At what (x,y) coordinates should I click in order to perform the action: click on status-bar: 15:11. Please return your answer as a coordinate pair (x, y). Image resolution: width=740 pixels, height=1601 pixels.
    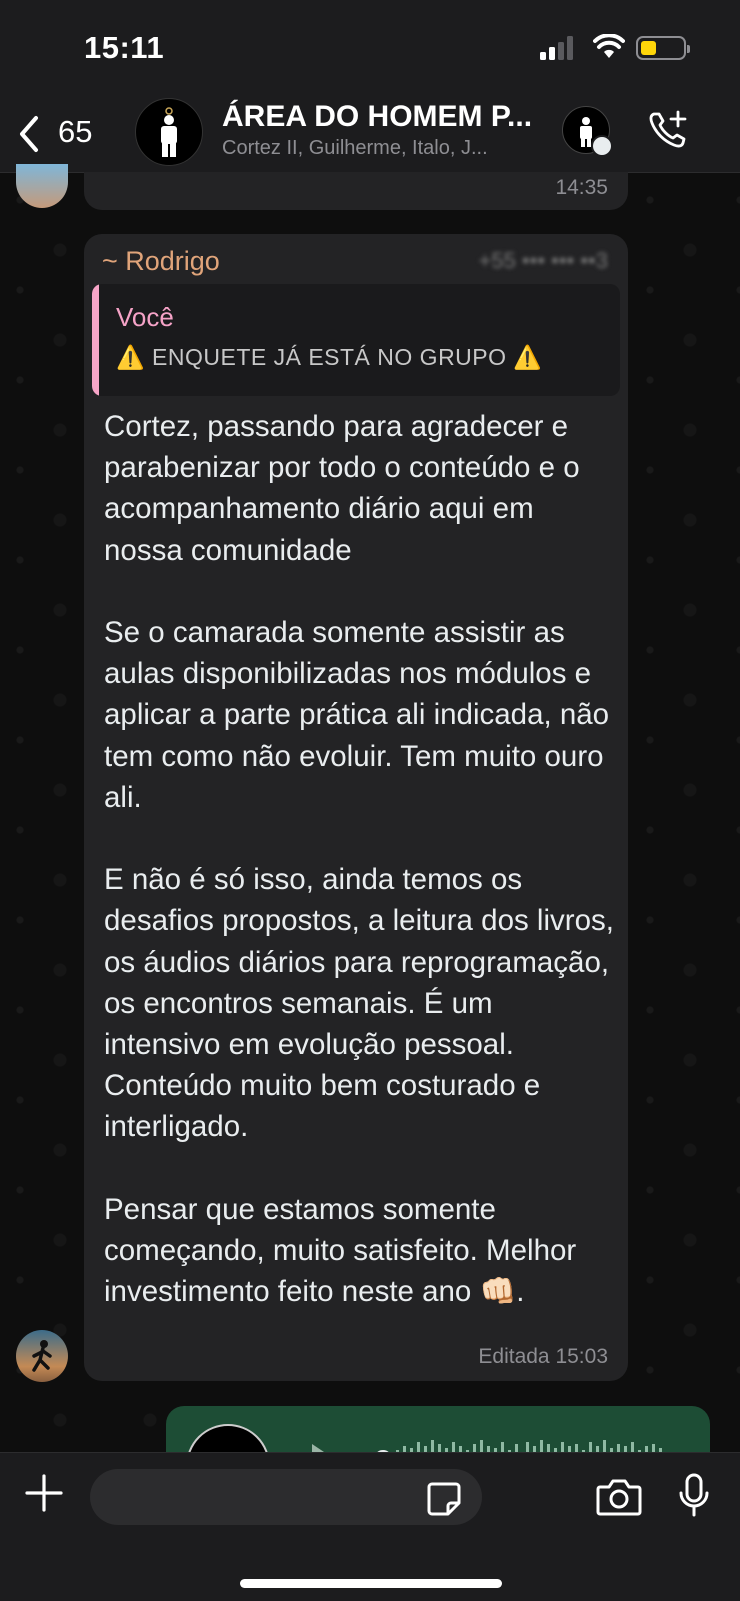
    Looking at the image, I should click on (370, 48).